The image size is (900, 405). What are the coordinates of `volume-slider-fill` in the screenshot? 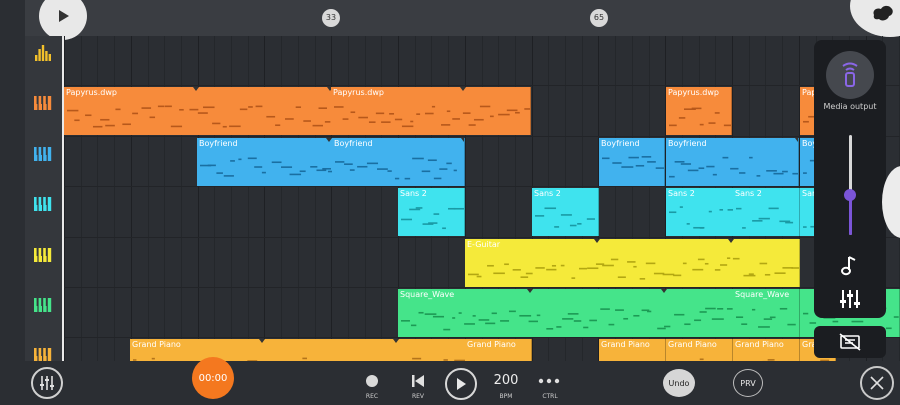 It's located at (850, 215).